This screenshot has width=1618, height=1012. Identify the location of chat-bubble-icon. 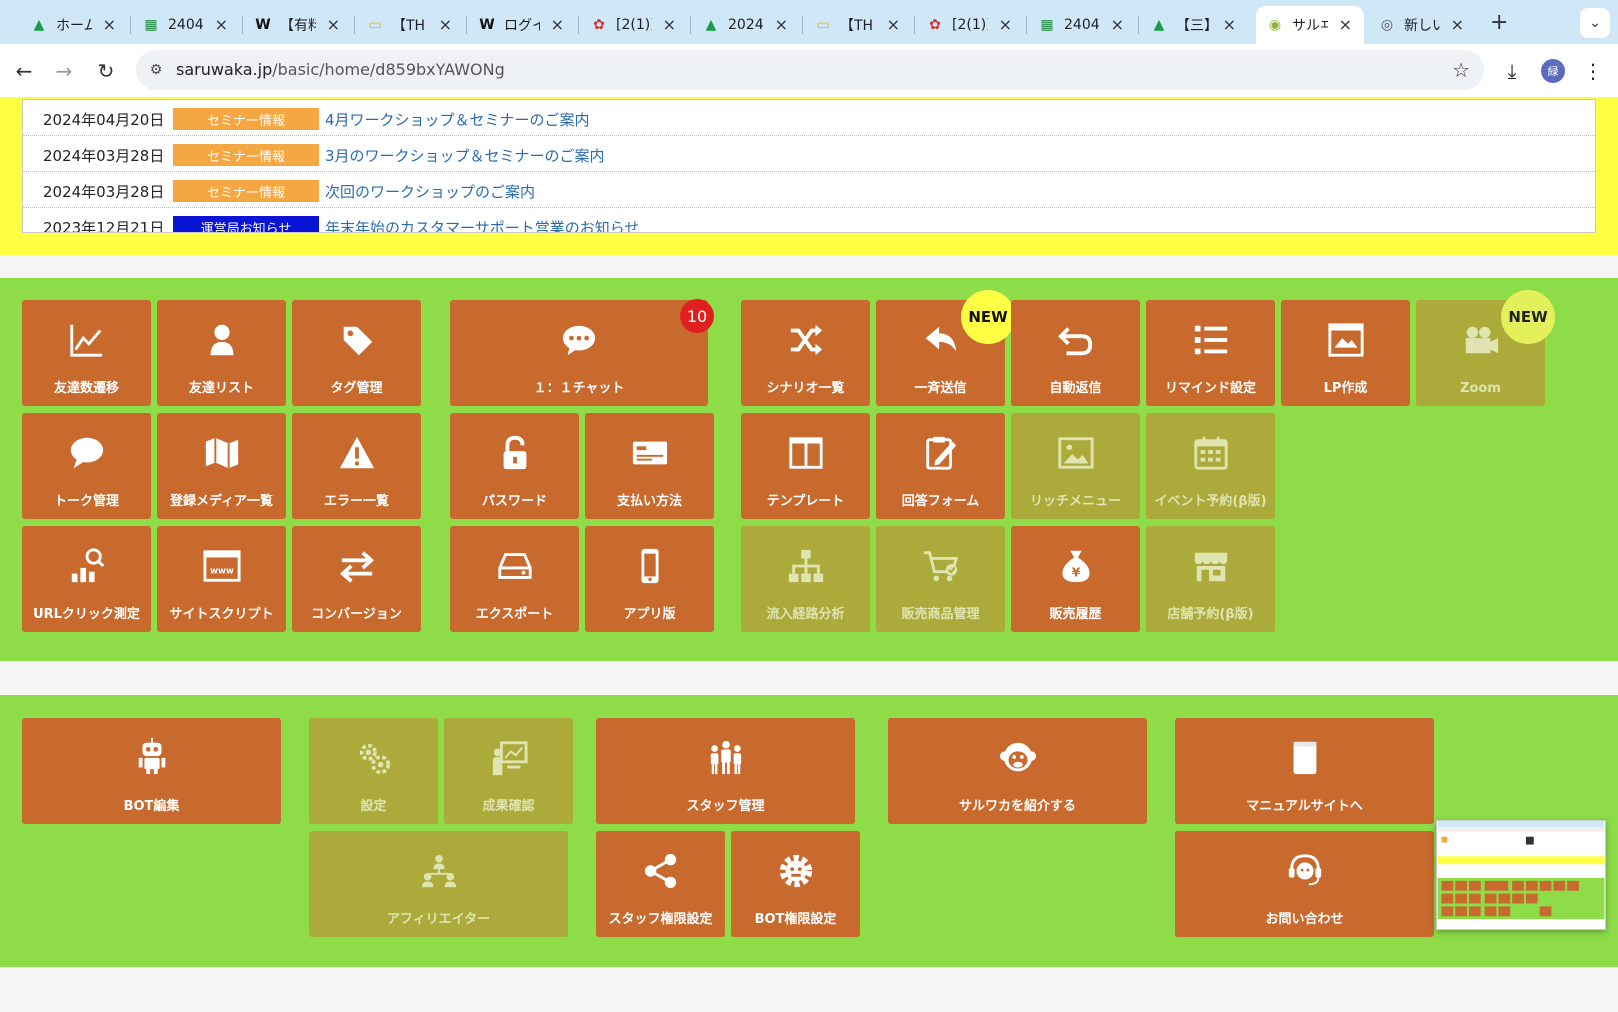
(579, 340).